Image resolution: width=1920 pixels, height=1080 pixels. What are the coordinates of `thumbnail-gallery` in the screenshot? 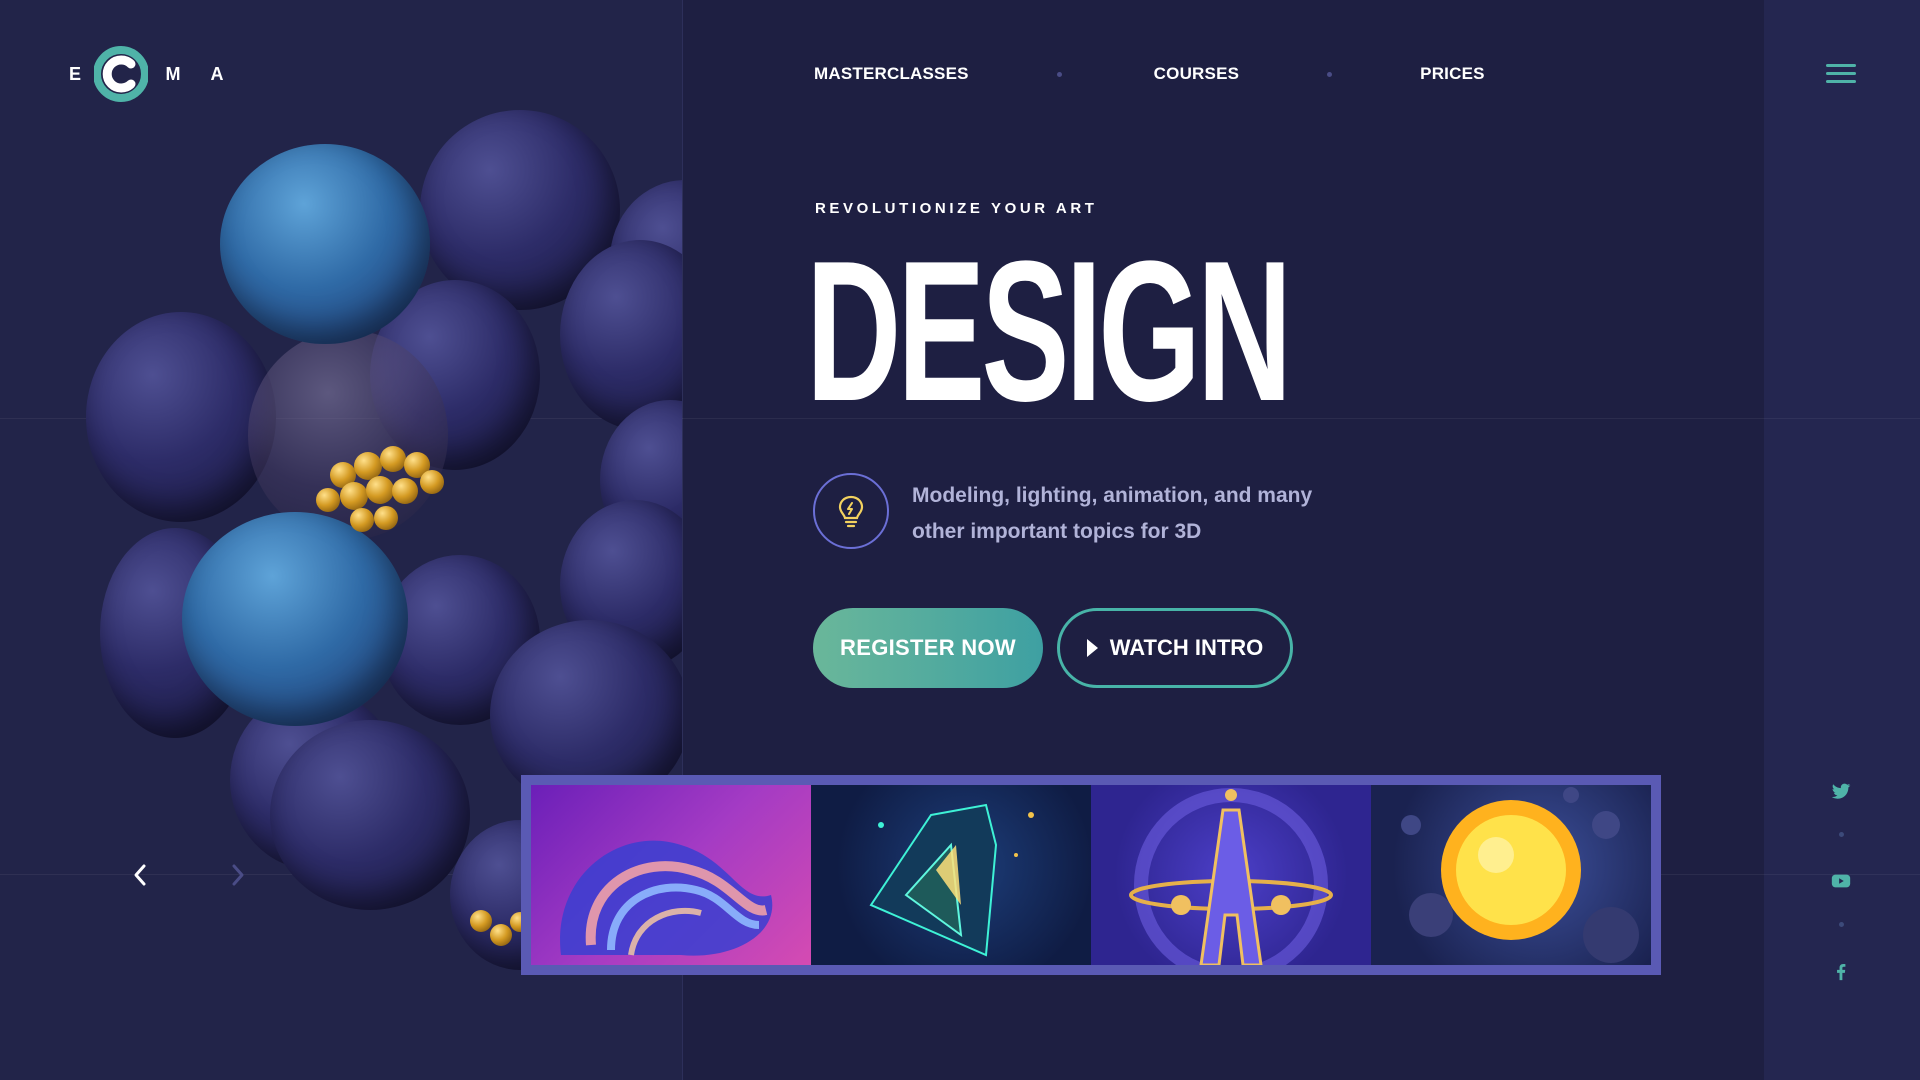 It's located at (1091, 875).